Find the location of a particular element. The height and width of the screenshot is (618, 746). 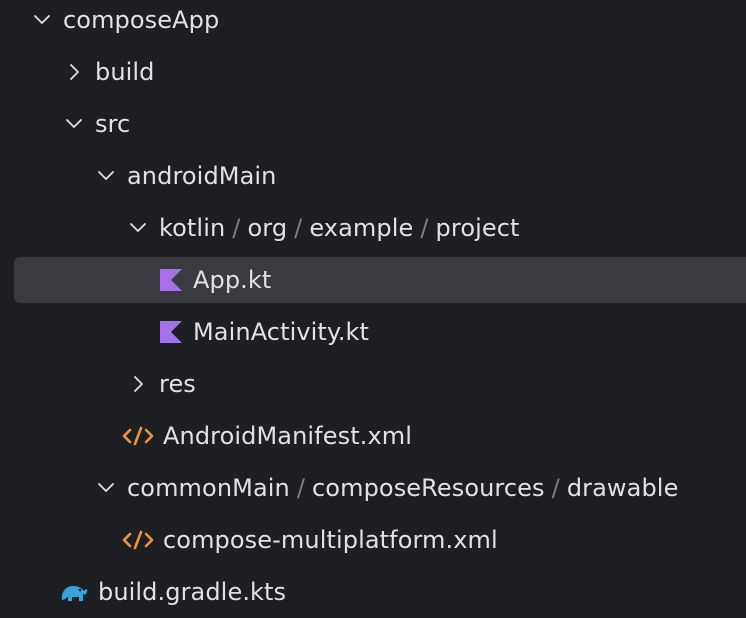

tree-node-src: src is located at coordinates (373, 124).